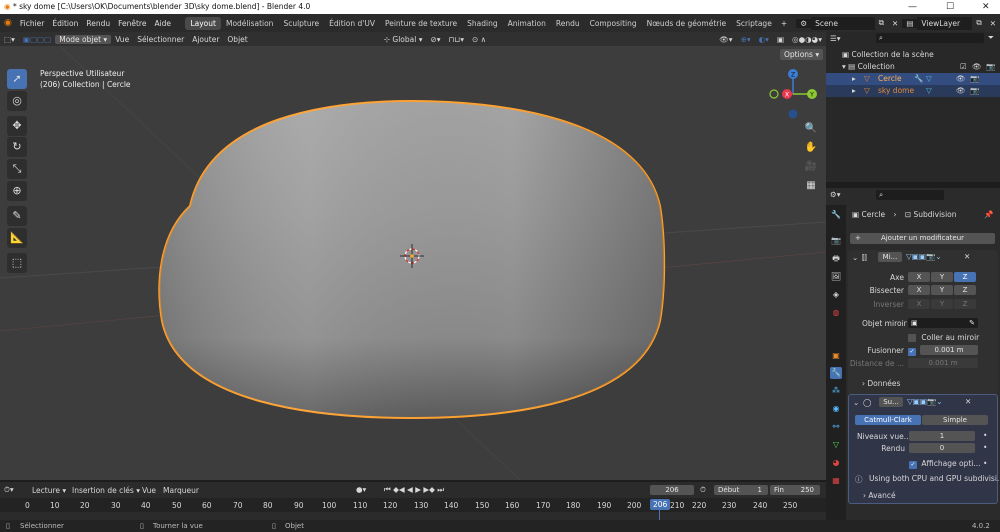 The image size is (1000, 532). What do you see at coordinates (836, 463) in the screenshot?
I see `material-tab-icon: ◕` at bounding box center [836, 463].